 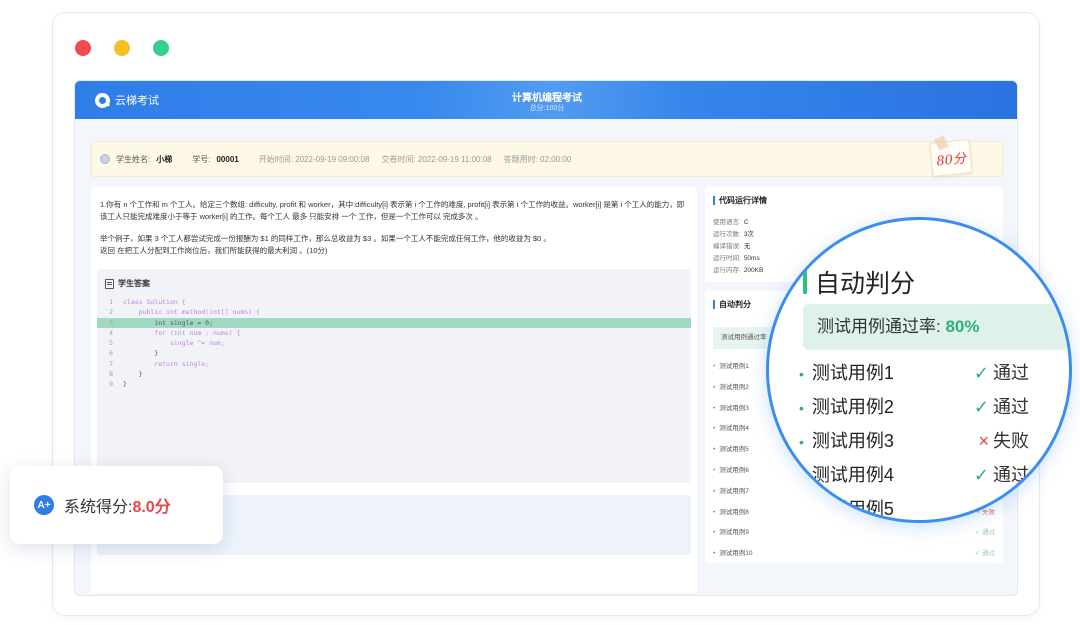 What do you see at coordinates (740, 200) in the screenshot?
I see `run-detail-title: 代码运行详情` at bounding box center [740, 200].